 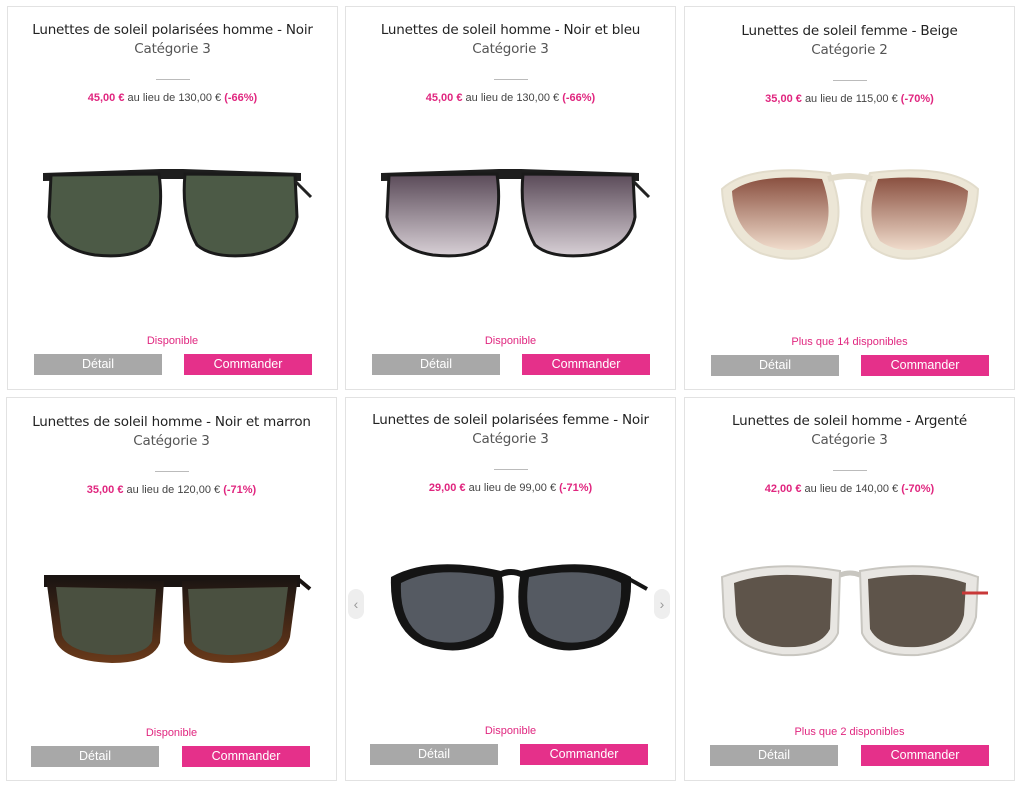 I want to click on old-price: 120,00 €, so click(x=199, y=490).